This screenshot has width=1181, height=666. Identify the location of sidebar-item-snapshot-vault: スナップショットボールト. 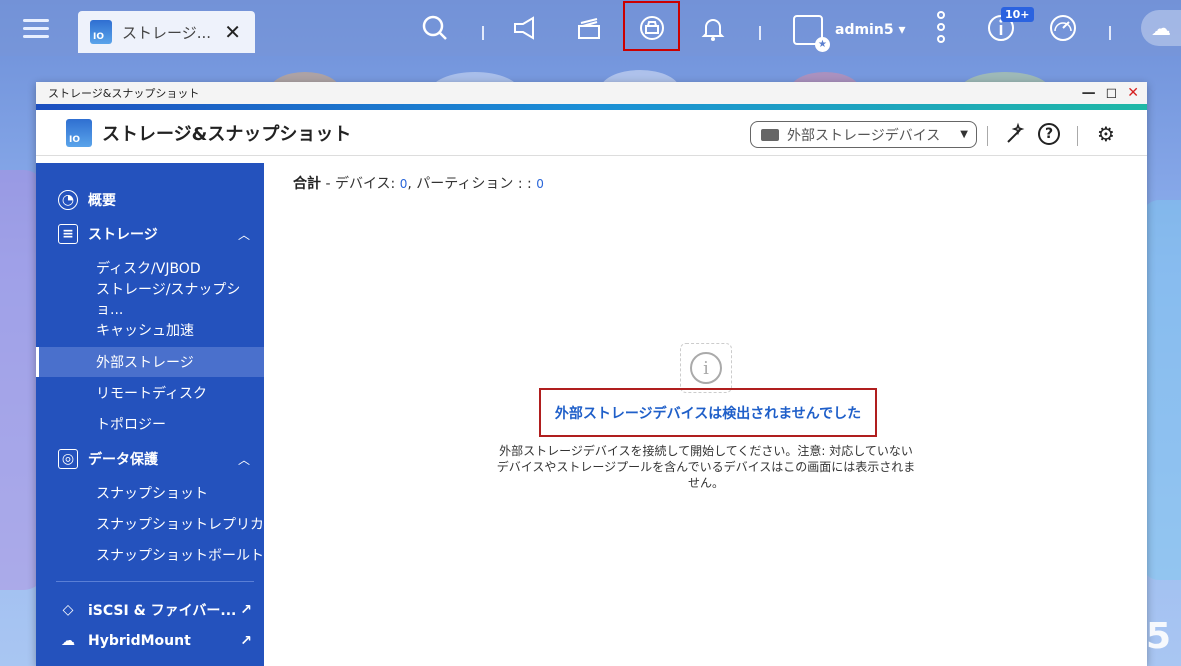
(150, 555).